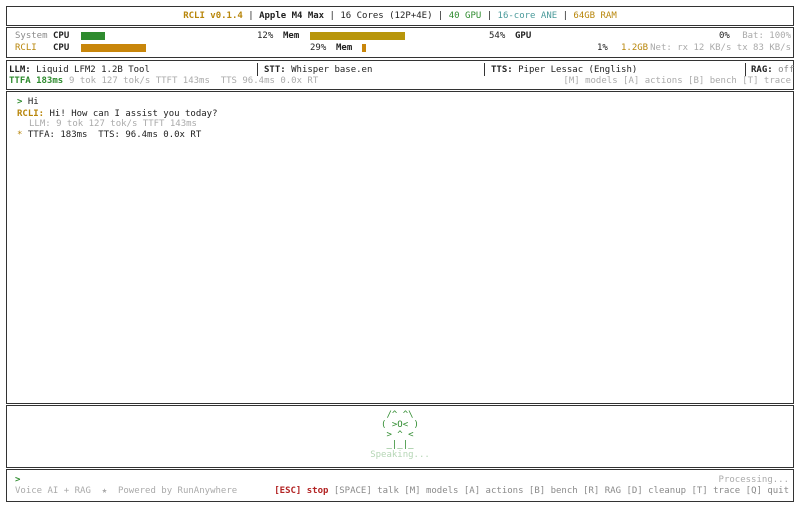 The width and height of the screenshot is (800, 508). I want to click on system-gpu-label: GPU, so click(523, 36).